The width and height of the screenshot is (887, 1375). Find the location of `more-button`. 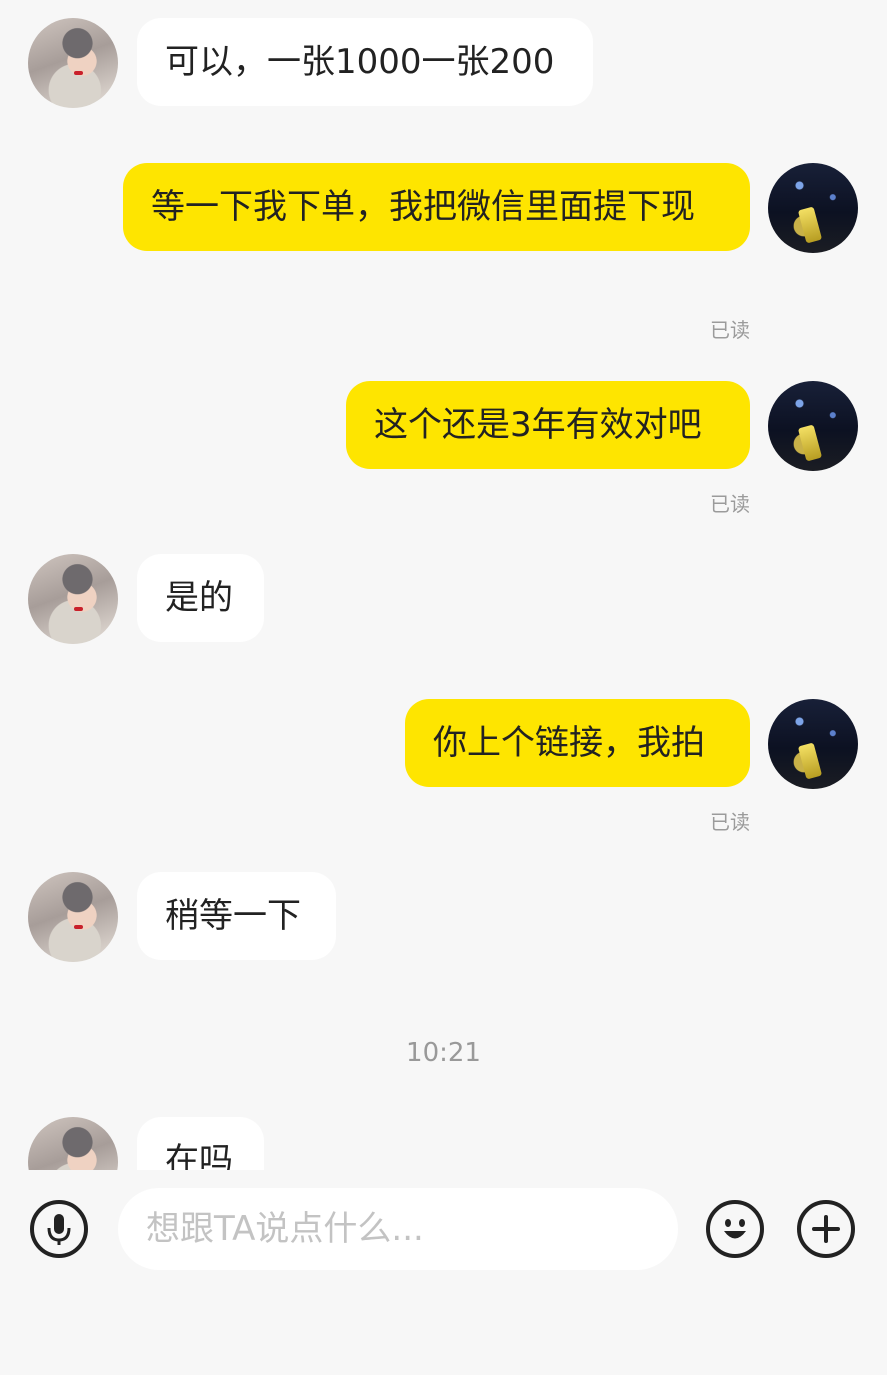

more-button is located at coordinates (826, 1229).